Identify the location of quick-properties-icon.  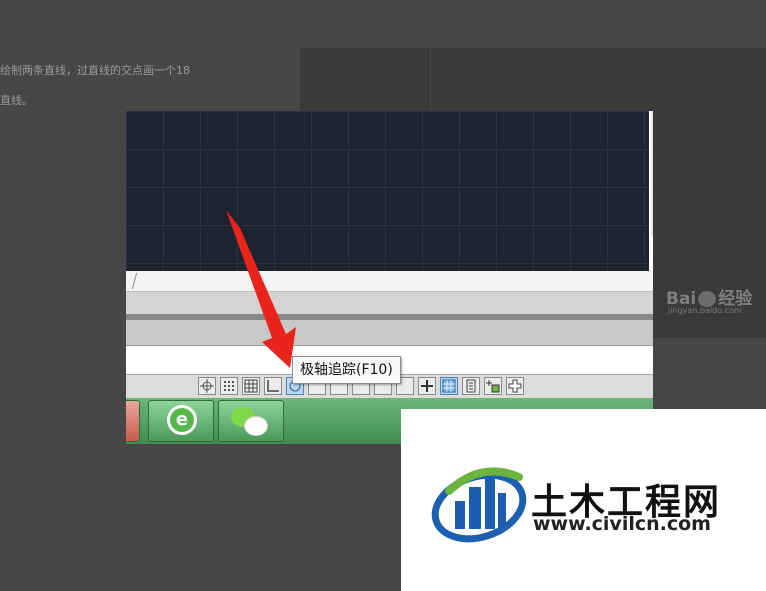
(471, 386).